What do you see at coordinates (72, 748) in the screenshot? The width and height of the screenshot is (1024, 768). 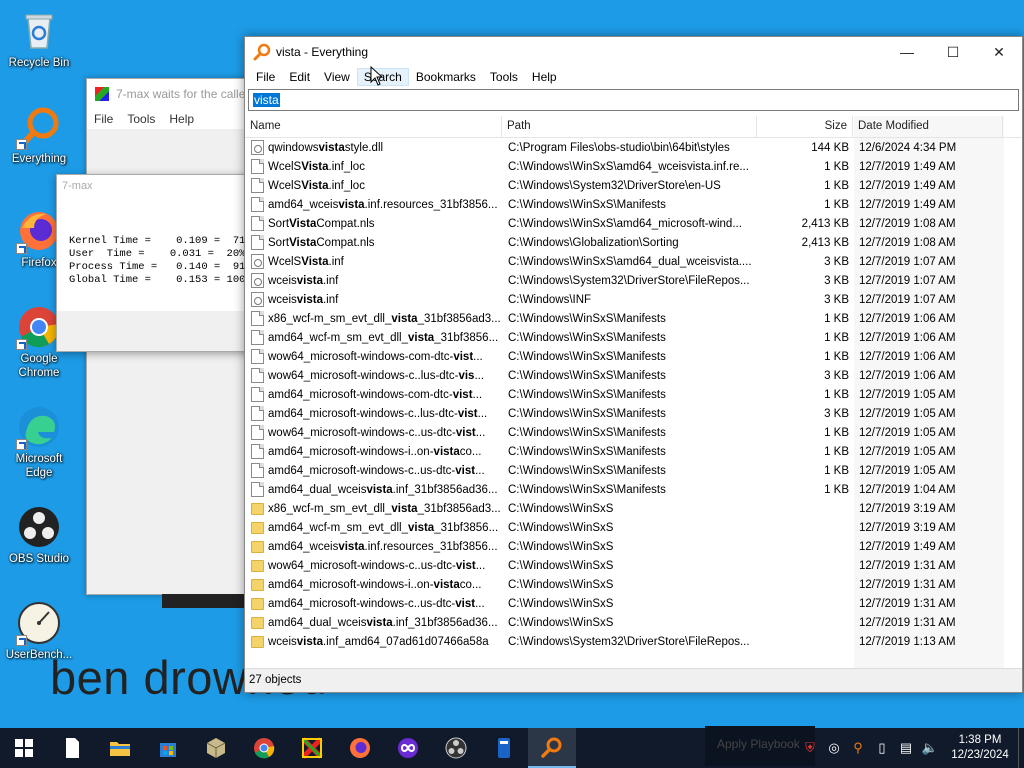 I see `taskbar-notepad` at bounding box center [72, 748].